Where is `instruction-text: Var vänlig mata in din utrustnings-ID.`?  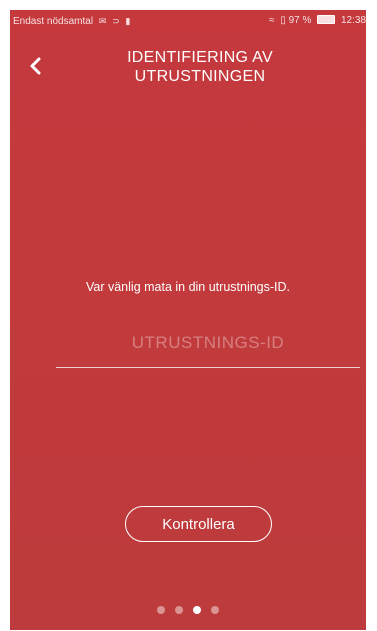 instruction-text: Var vänlig mata in din utrustnings-ID. is located at coordinates (188, 287).